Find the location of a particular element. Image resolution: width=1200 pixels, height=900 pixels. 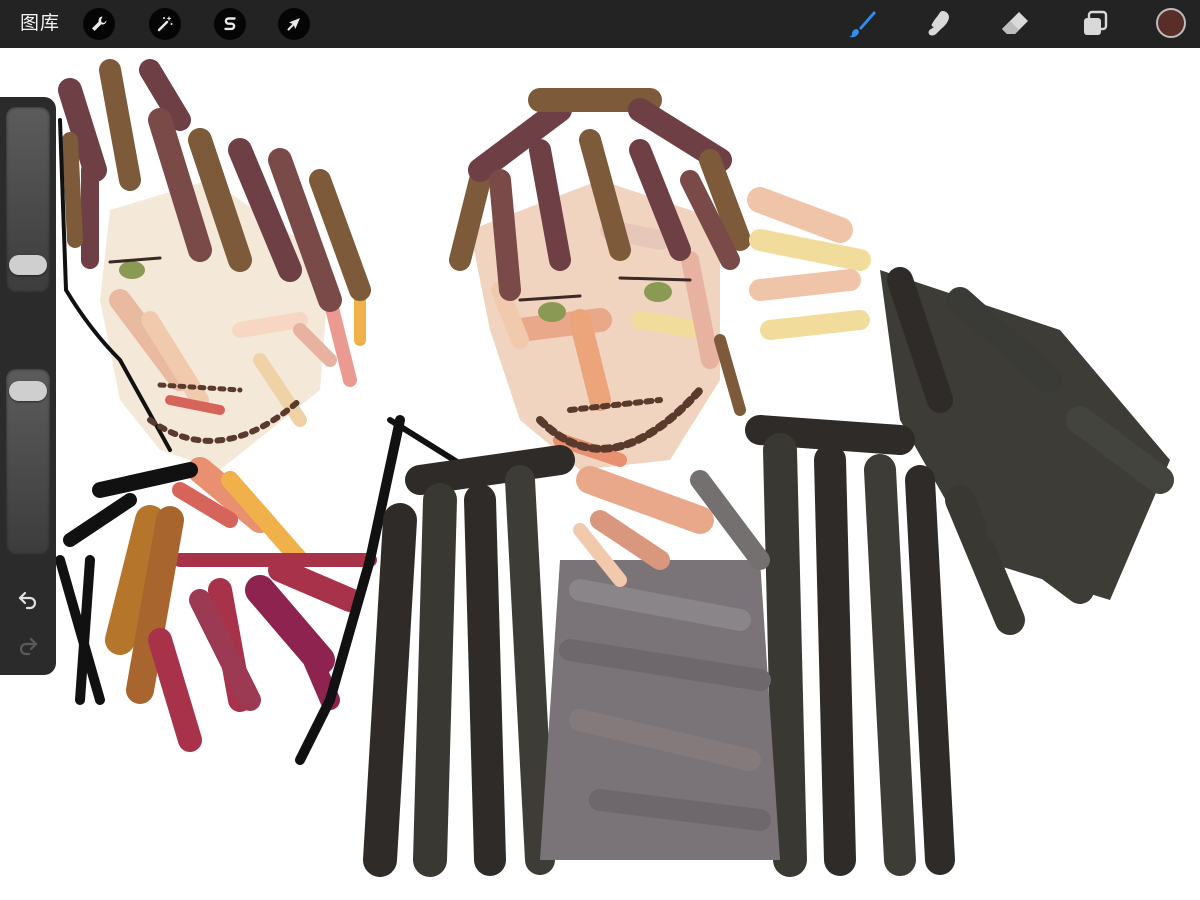

paintbrush-icon is located at coordinates (862, 24).